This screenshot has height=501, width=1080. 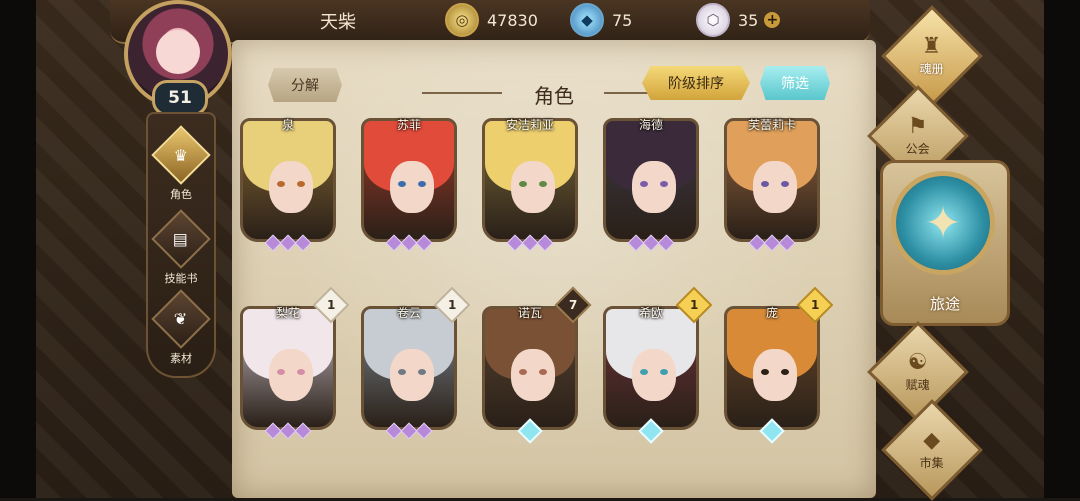 I want to click on guild-banner-icon: ⚑, so click(x=918, y=126).